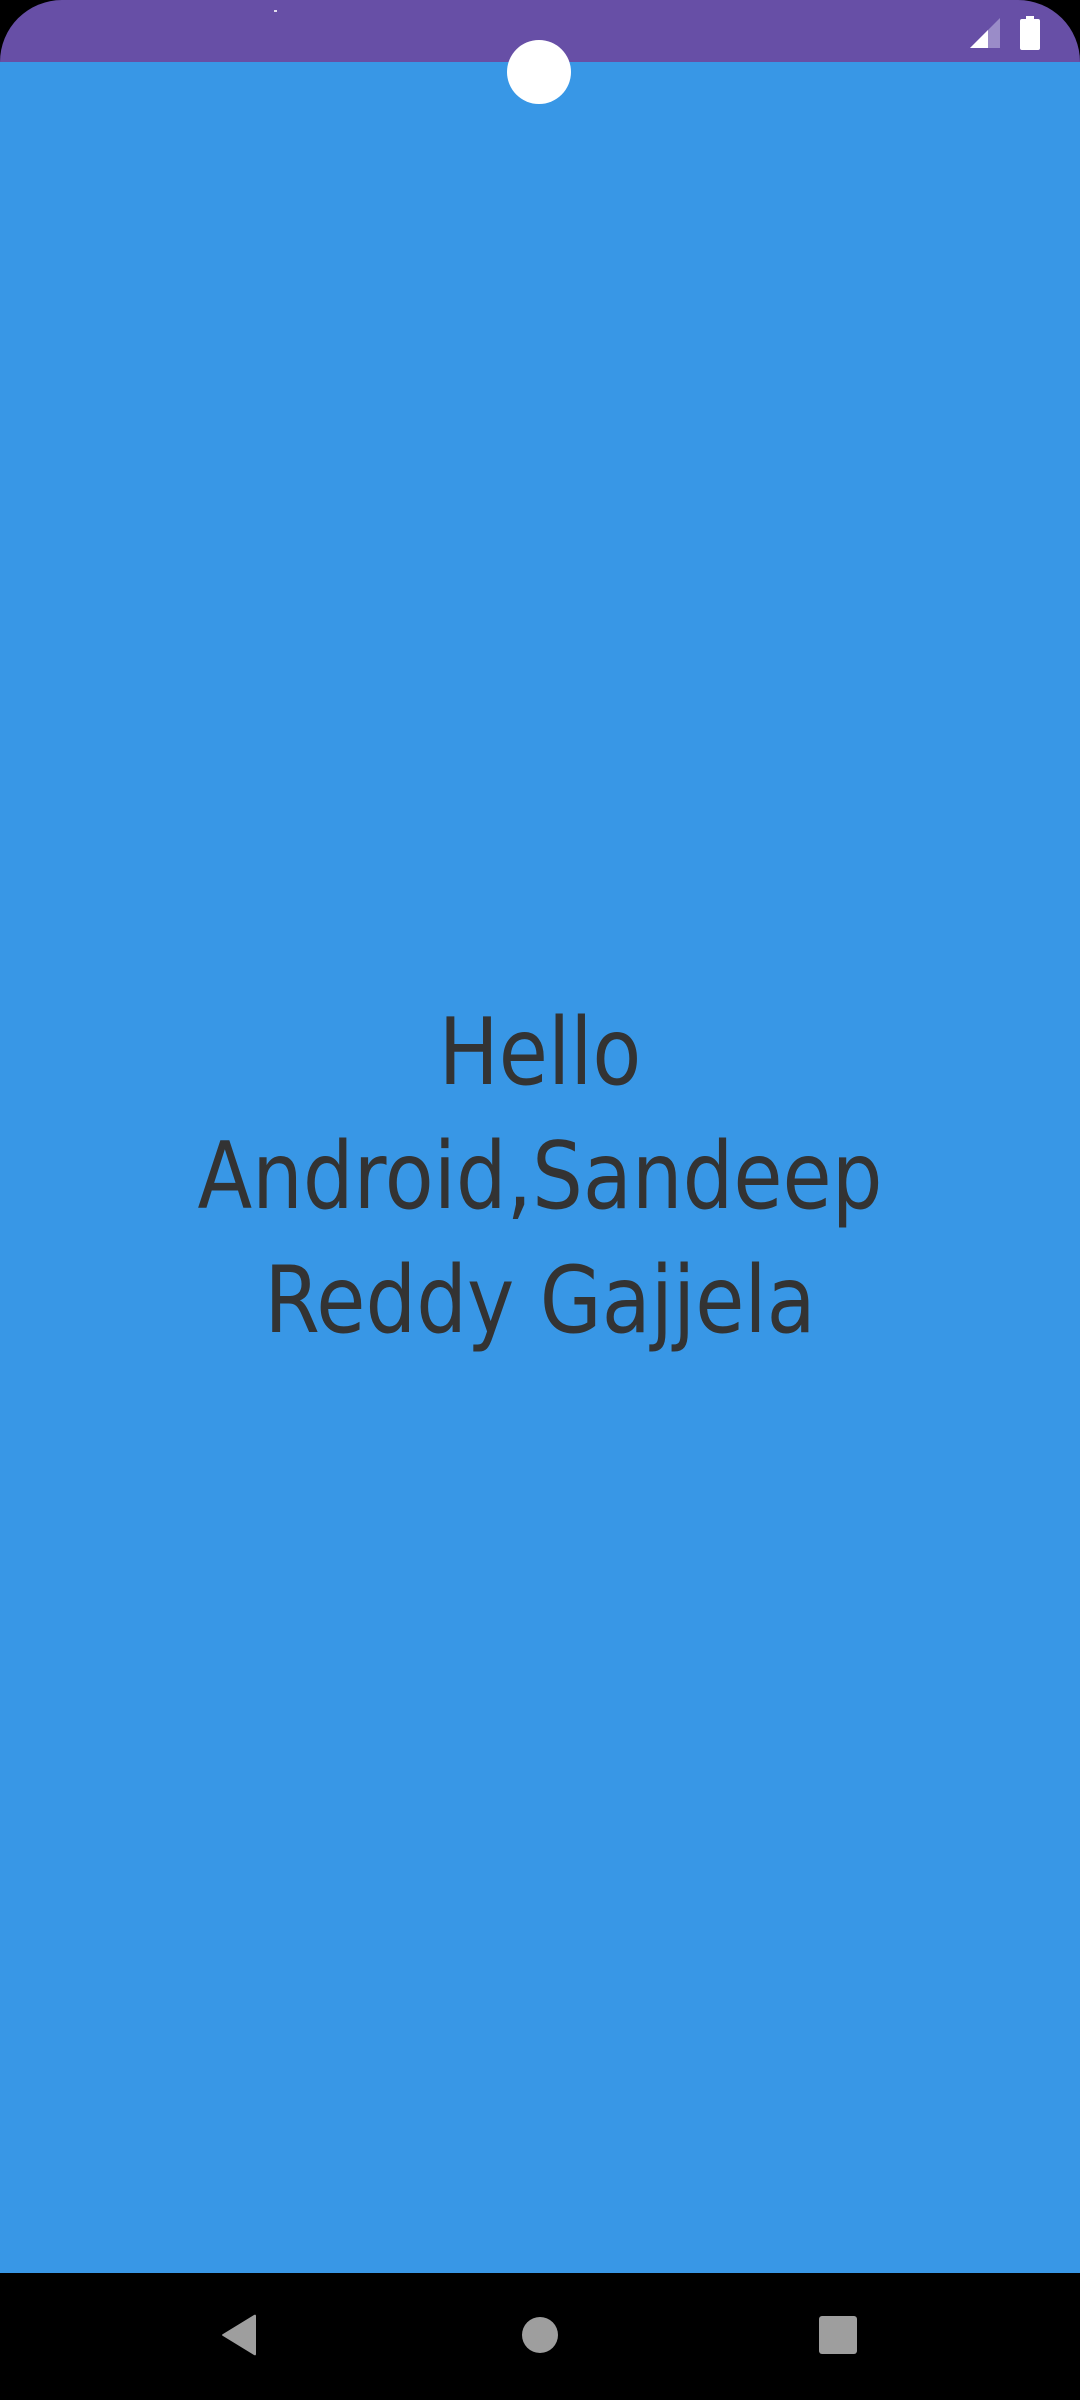 Image resolution: width=1080 pixels, height=2400 pixels. What do you see at coordinates (540, 1175) in the screenshot?
I see `greeting-text: Hello Android,Sandeep Reddy Gajjela` at bounding box center [540, 1175].